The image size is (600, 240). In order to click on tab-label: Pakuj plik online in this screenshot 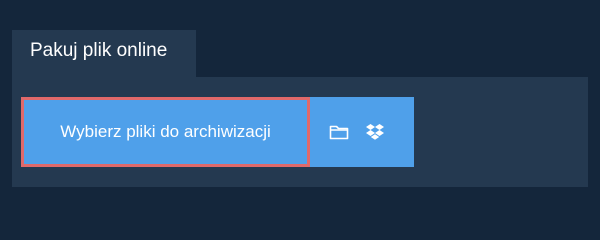, I will do `click(99, 50)`.